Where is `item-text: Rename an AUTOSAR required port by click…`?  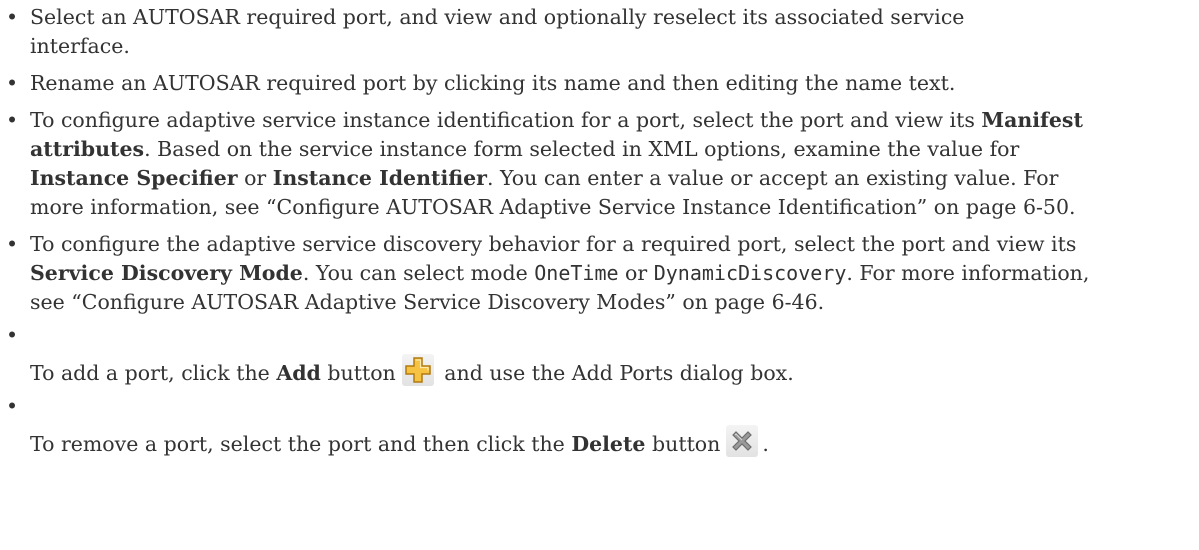
item-text: Rename an AUTOSAR required port by click… is located at coordinates (614, 83).